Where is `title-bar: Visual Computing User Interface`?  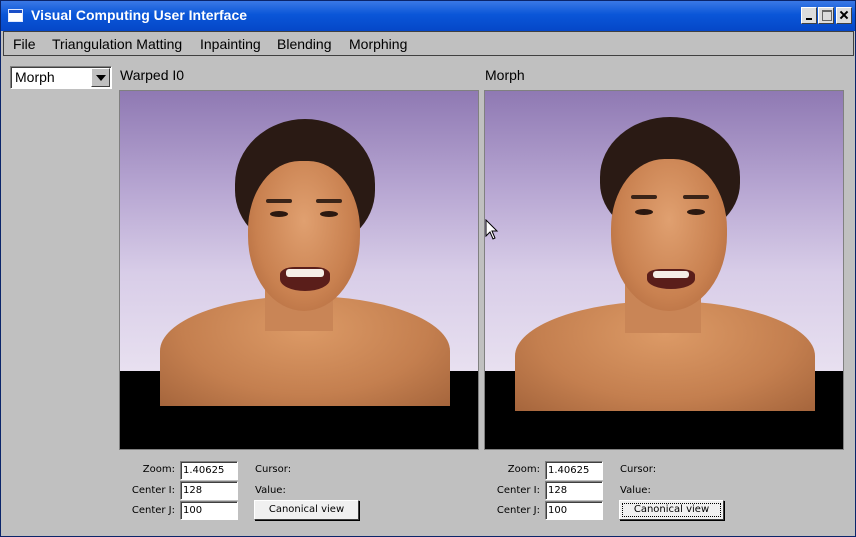
title-bar: Visual Computing User Interface is located at coordinates (428, 16).